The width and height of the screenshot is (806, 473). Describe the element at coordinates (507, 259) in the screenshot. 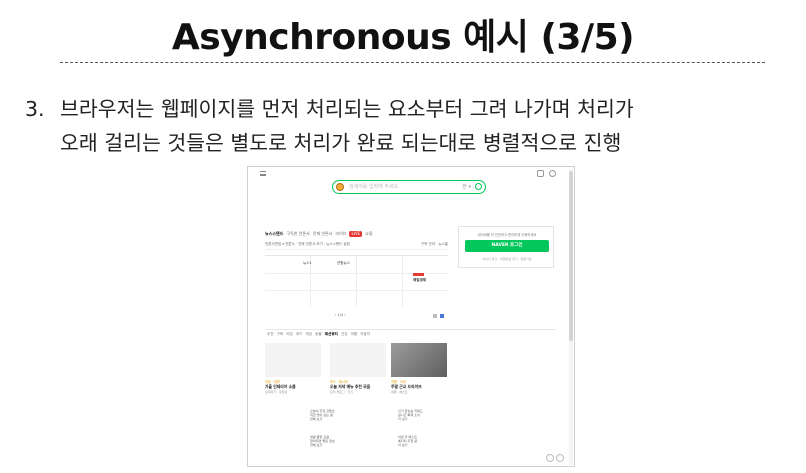

I see `login-links: 아이디 찾기 · 비밀번호 찾기 · 회원가입` at that location.